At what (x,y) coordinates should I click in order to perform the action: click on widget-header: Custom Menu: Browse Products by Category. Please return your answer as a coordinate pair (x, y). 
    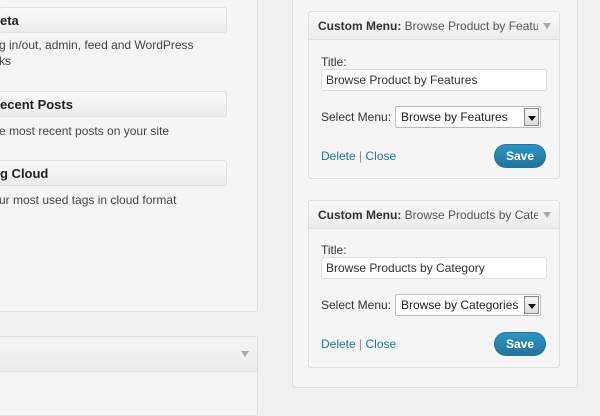
    Looking at the image, I should click on (434, 215).